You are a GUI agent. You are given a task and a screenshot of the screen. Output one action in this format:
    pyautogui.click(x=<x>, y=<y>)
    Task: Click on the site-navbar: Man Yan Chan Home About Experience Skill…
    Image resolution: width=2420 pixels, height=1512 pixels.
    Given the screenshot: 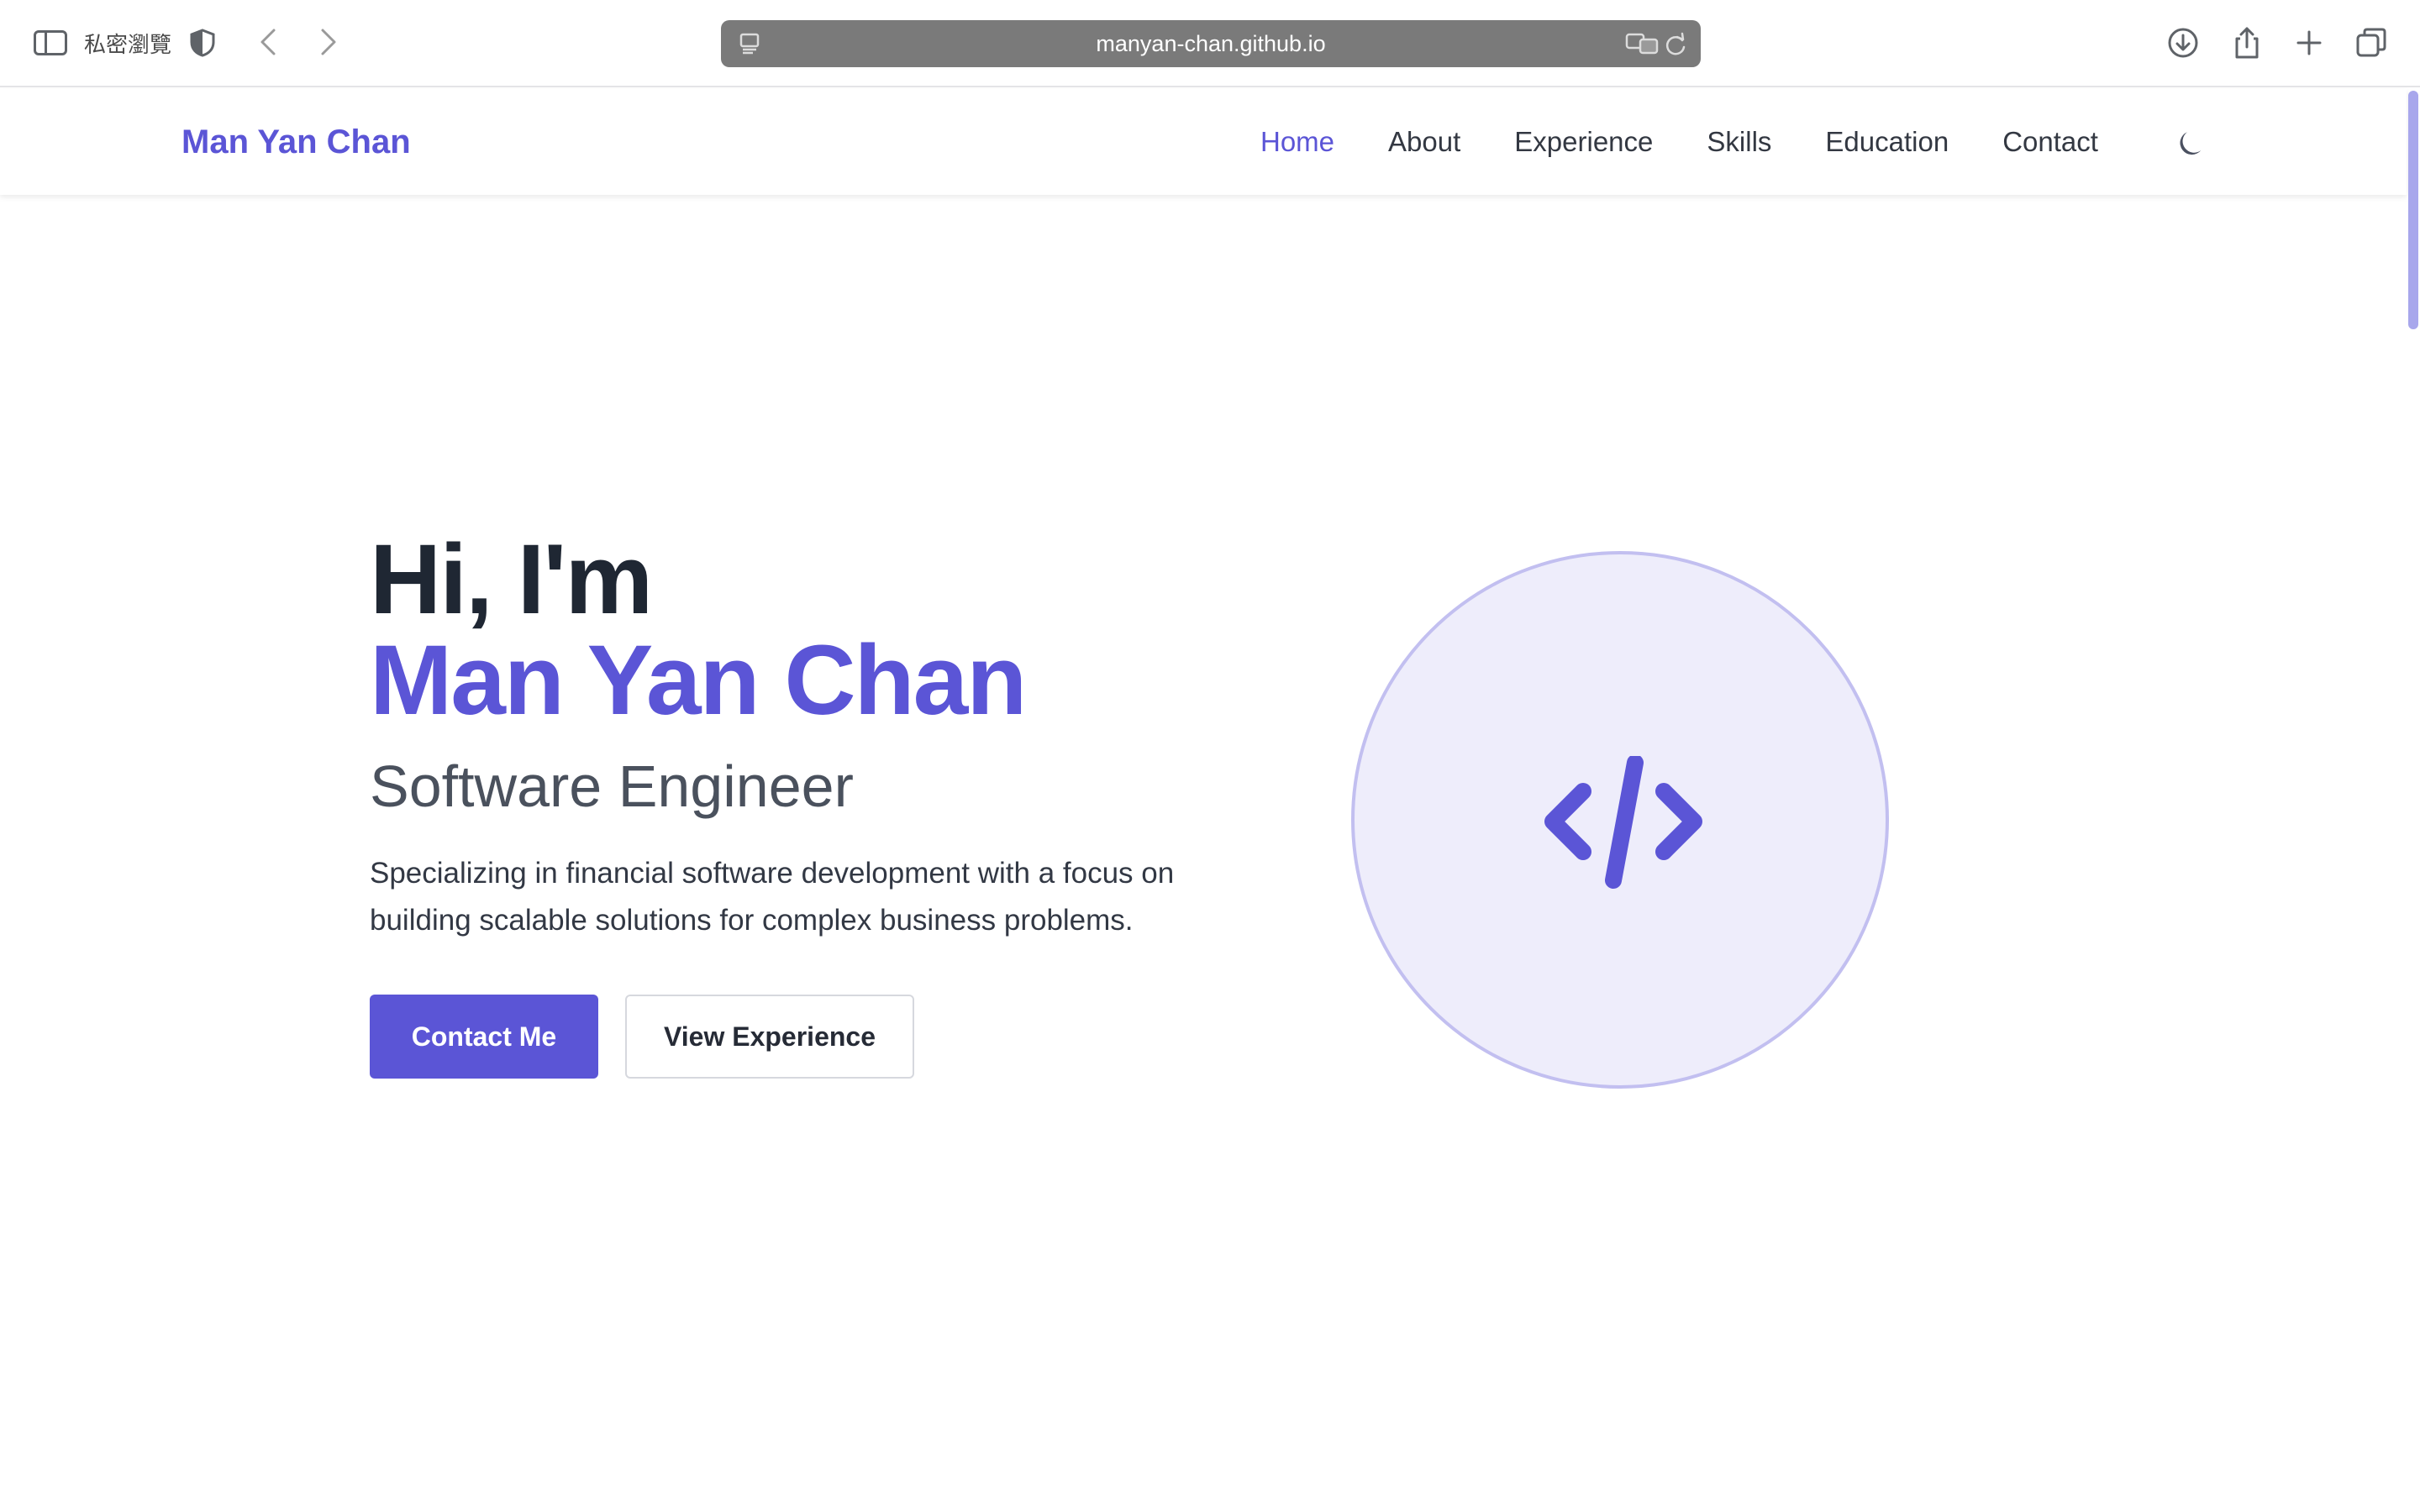 What is the action you would take?
    pyautogui.click(x=1203, y=142)
    